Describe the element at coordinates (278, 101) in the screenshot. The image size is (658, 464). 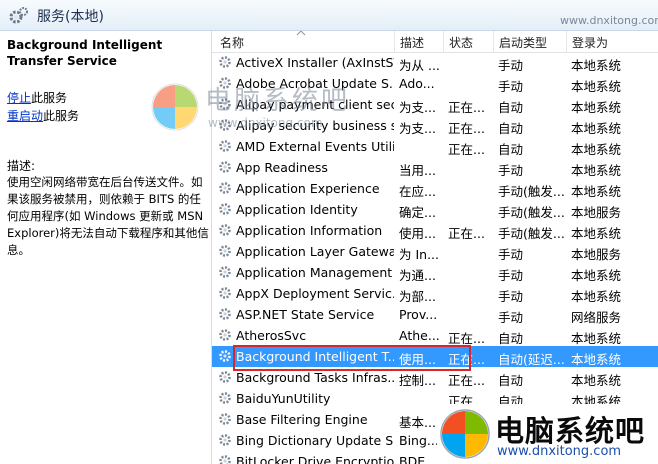
I see `watermark-center-title: 电脑系统吧` at that location.